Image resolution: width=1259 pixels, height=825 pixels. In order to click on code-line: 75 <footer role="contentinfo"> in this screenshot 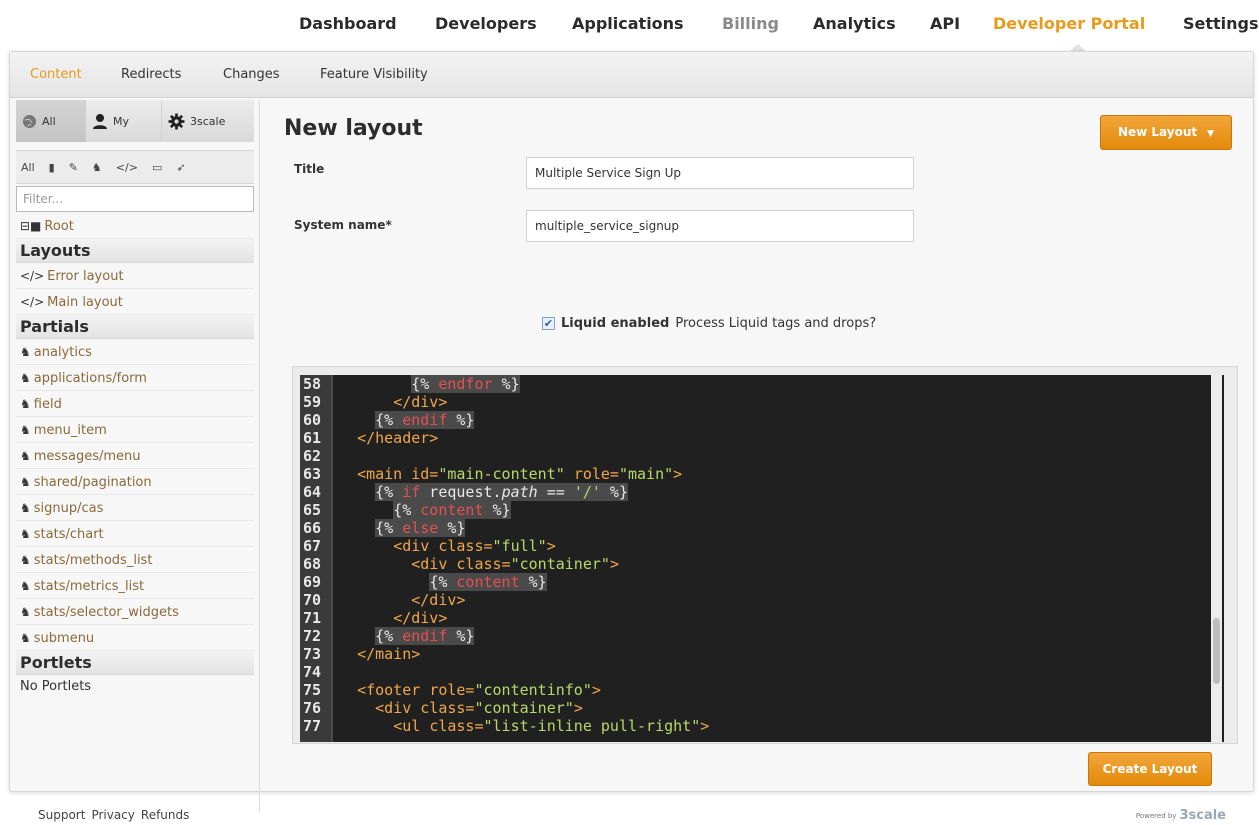, I will do `click(762, 690)`.